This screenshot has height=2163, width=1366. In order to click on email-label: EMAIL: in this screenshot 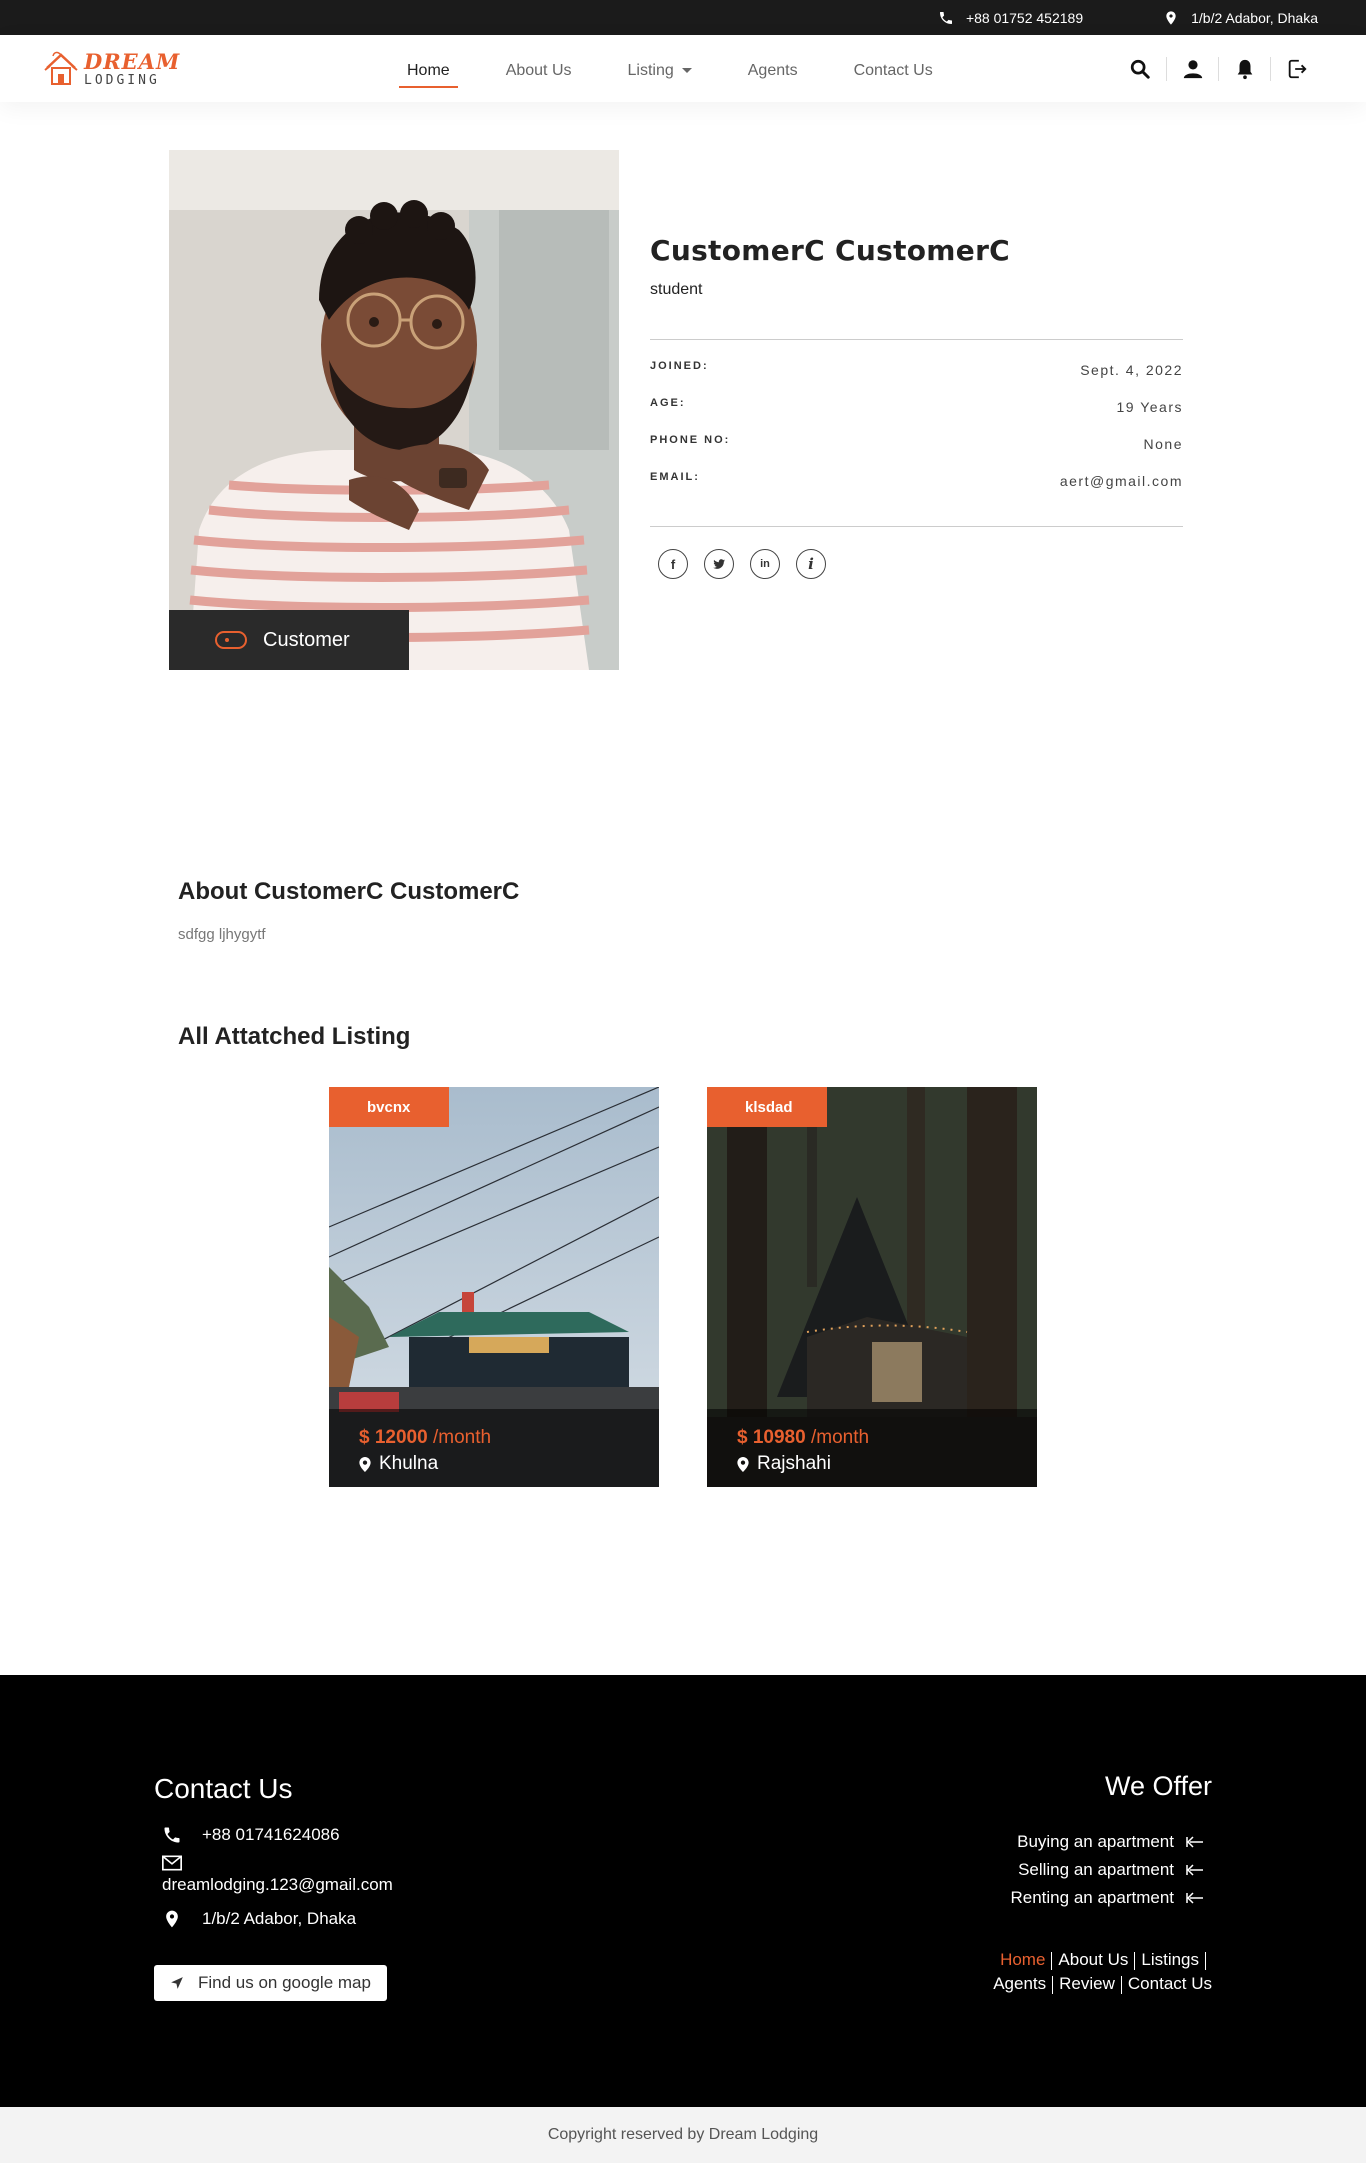, I will do `click(675, 477)`.